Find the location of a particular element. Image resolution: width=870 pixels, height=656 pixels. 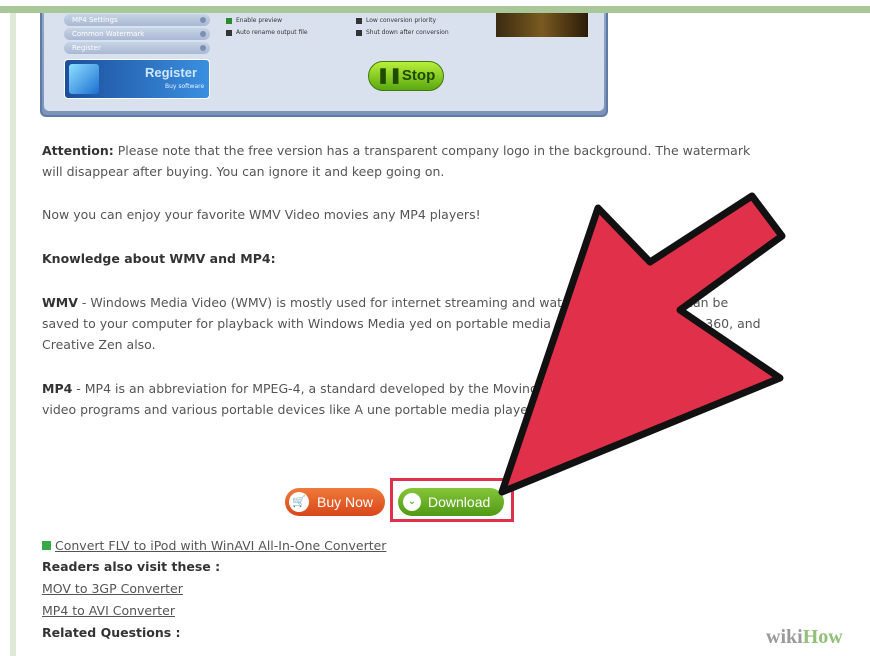

wiki-text: wiki is located at coordinates (784, 637).